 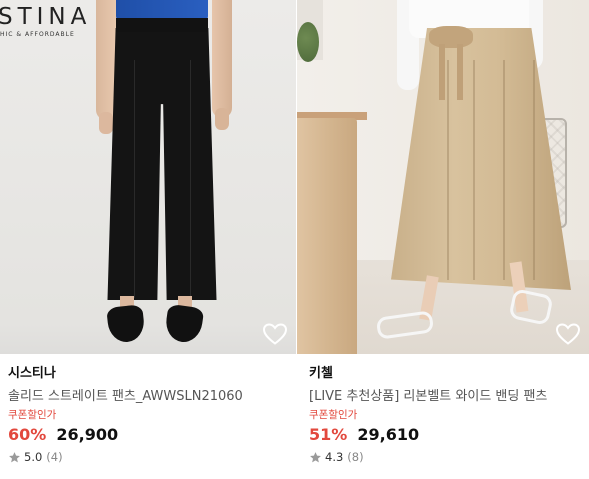 I want to click on review-count: (4), so click(x=54, y=457).